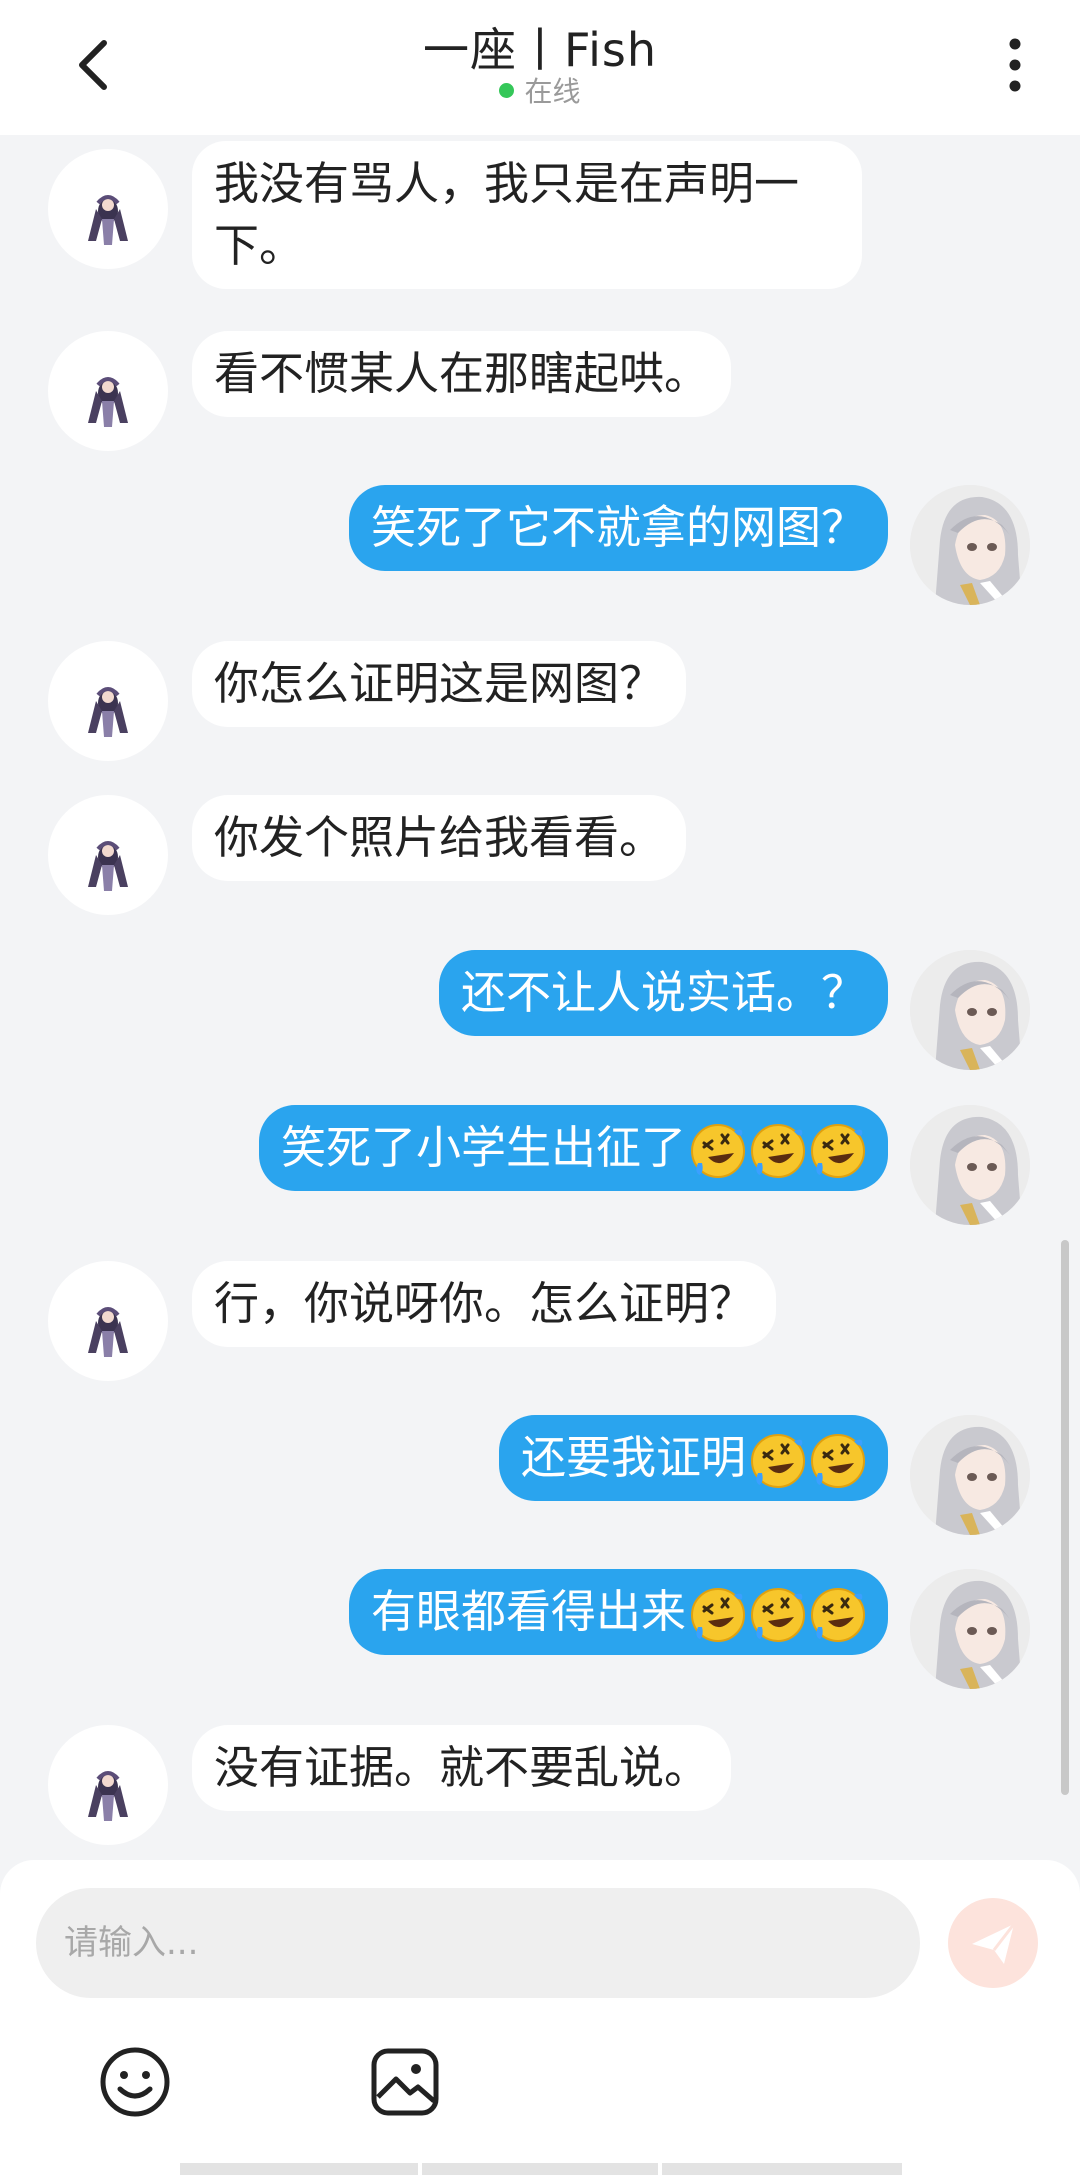  What do you see at coordinates (663, 993) in the screenshot?
I see `message-bubble: 还不让人说实话。？` at bounding box center [663, 993].